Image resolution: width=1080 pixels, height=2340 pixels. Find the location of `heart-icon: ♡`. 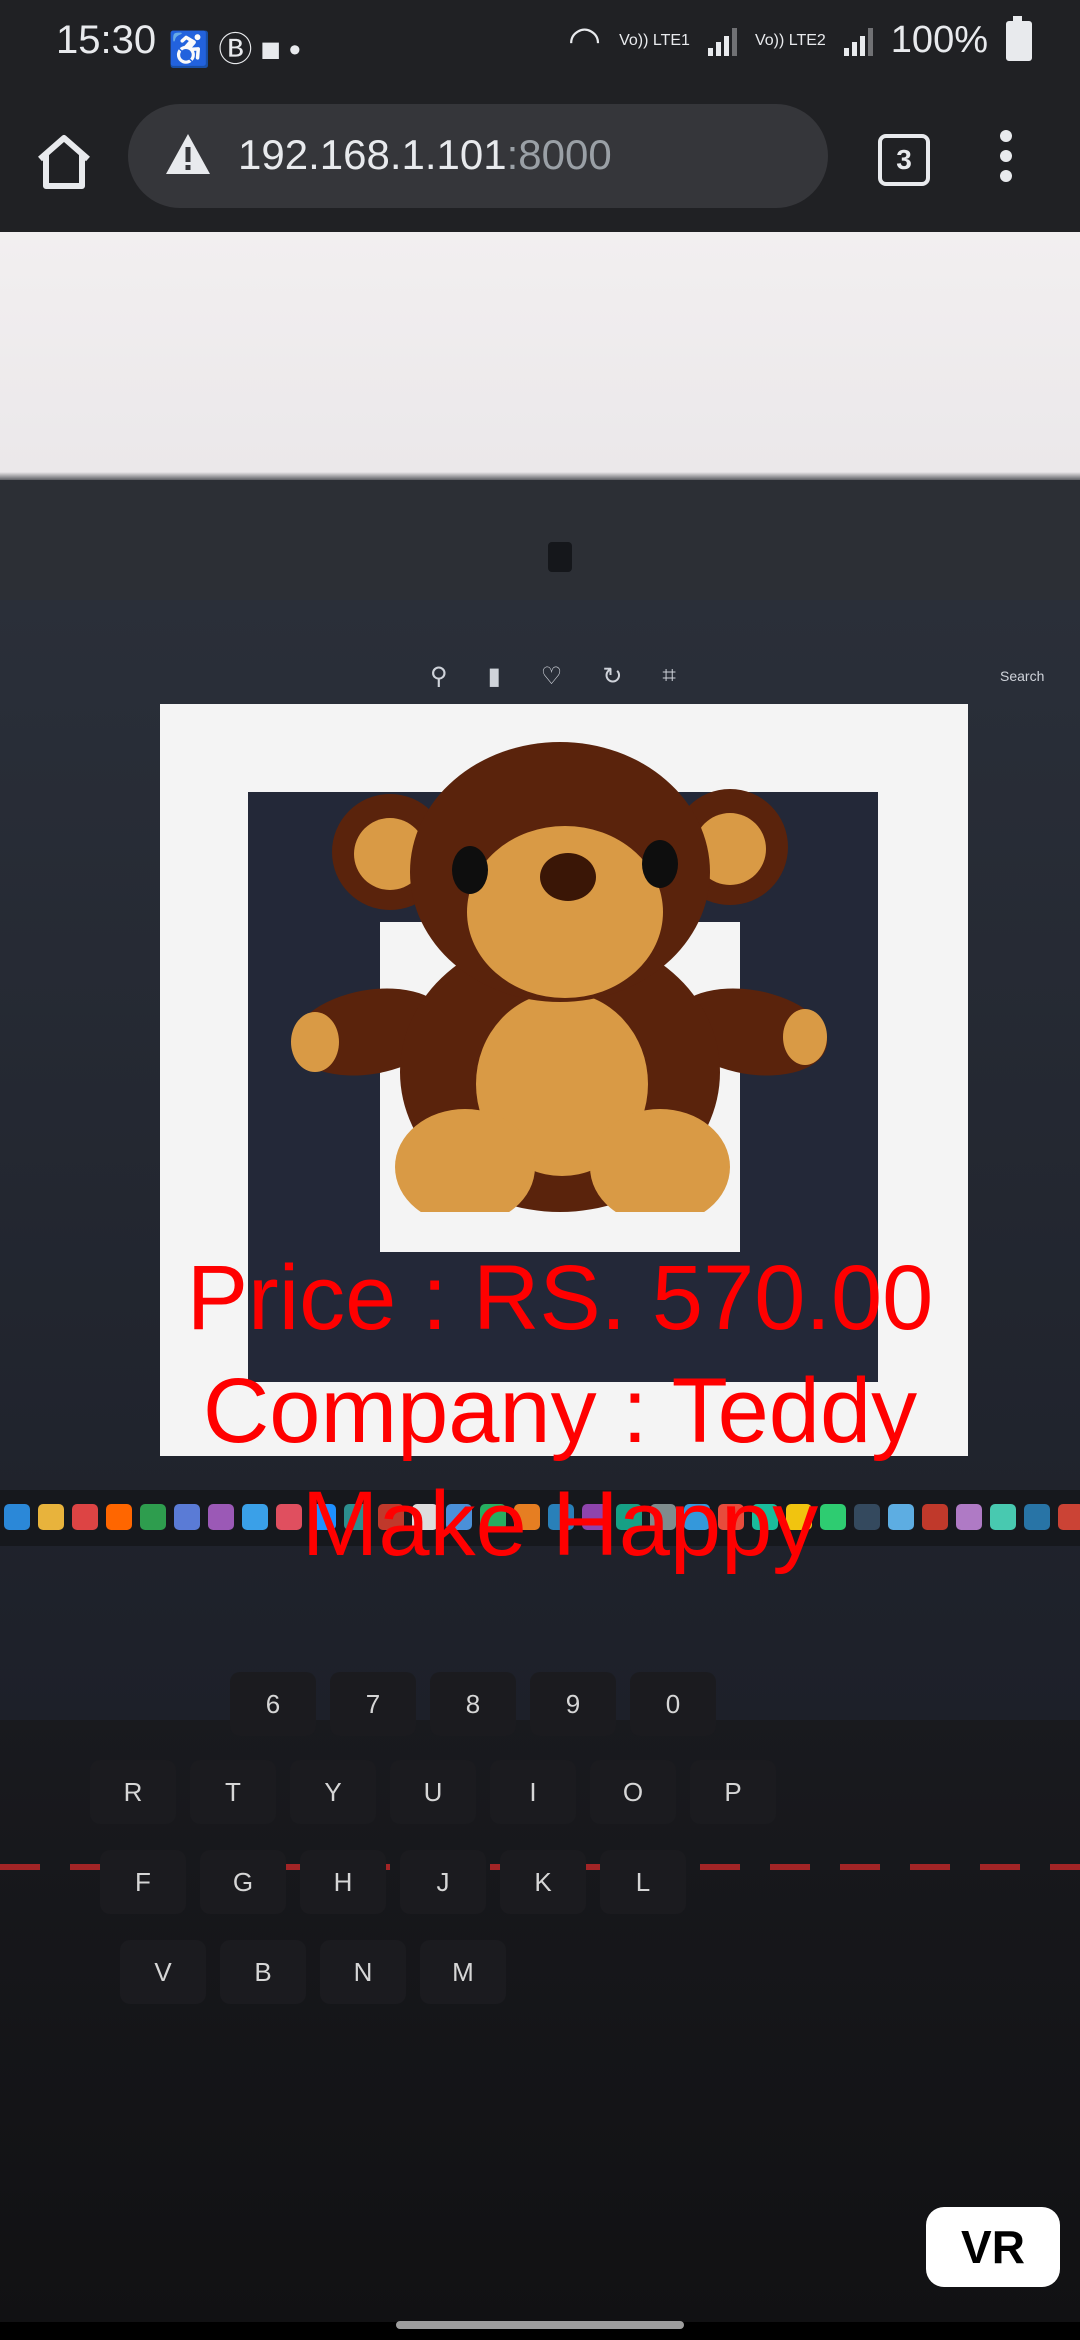

heart-icon: ♡ is located at coordinates (551, 676).